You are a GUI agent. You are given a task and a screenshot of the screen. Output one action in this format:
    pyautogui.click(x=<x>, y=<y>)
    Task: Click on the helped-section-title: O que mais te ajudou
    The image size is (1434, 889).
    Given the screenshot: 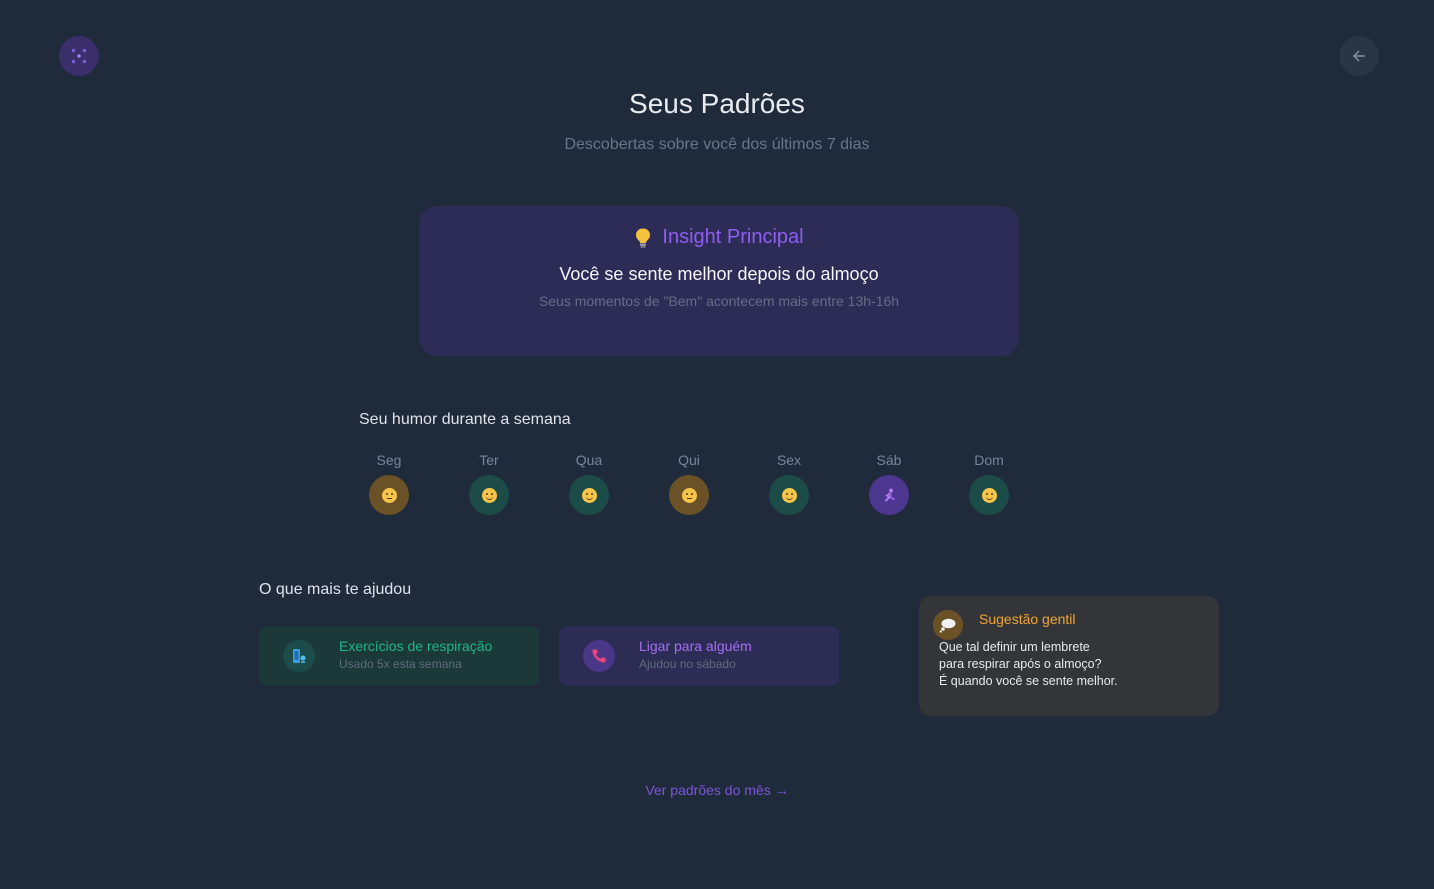 What is the action you would take?
    pyautogui.click(x=335, y=589)
    